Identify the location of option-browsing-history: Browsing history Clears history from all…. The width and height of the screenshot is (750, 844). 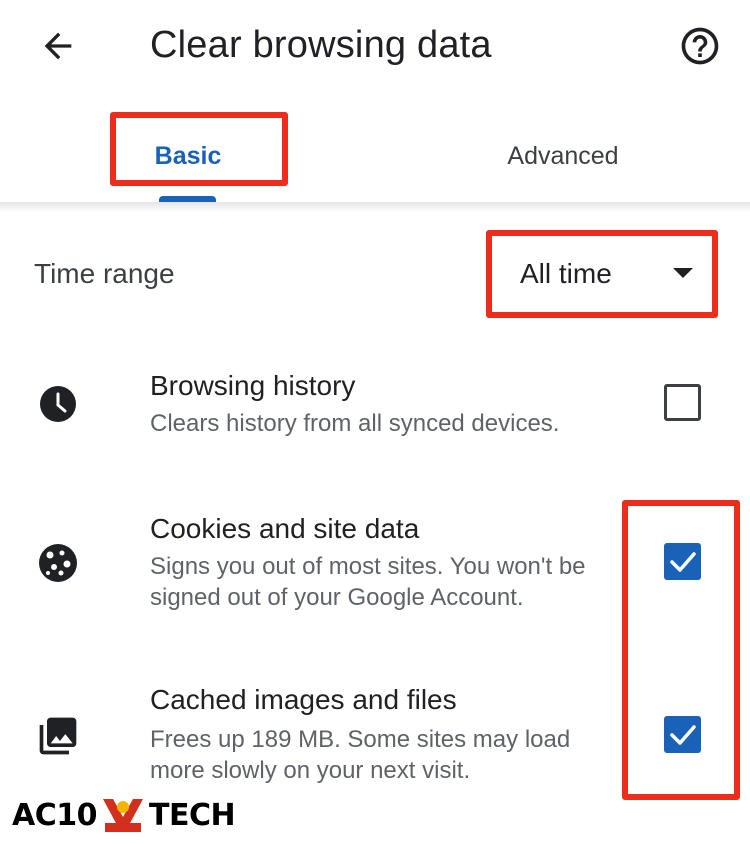
(375, 410).